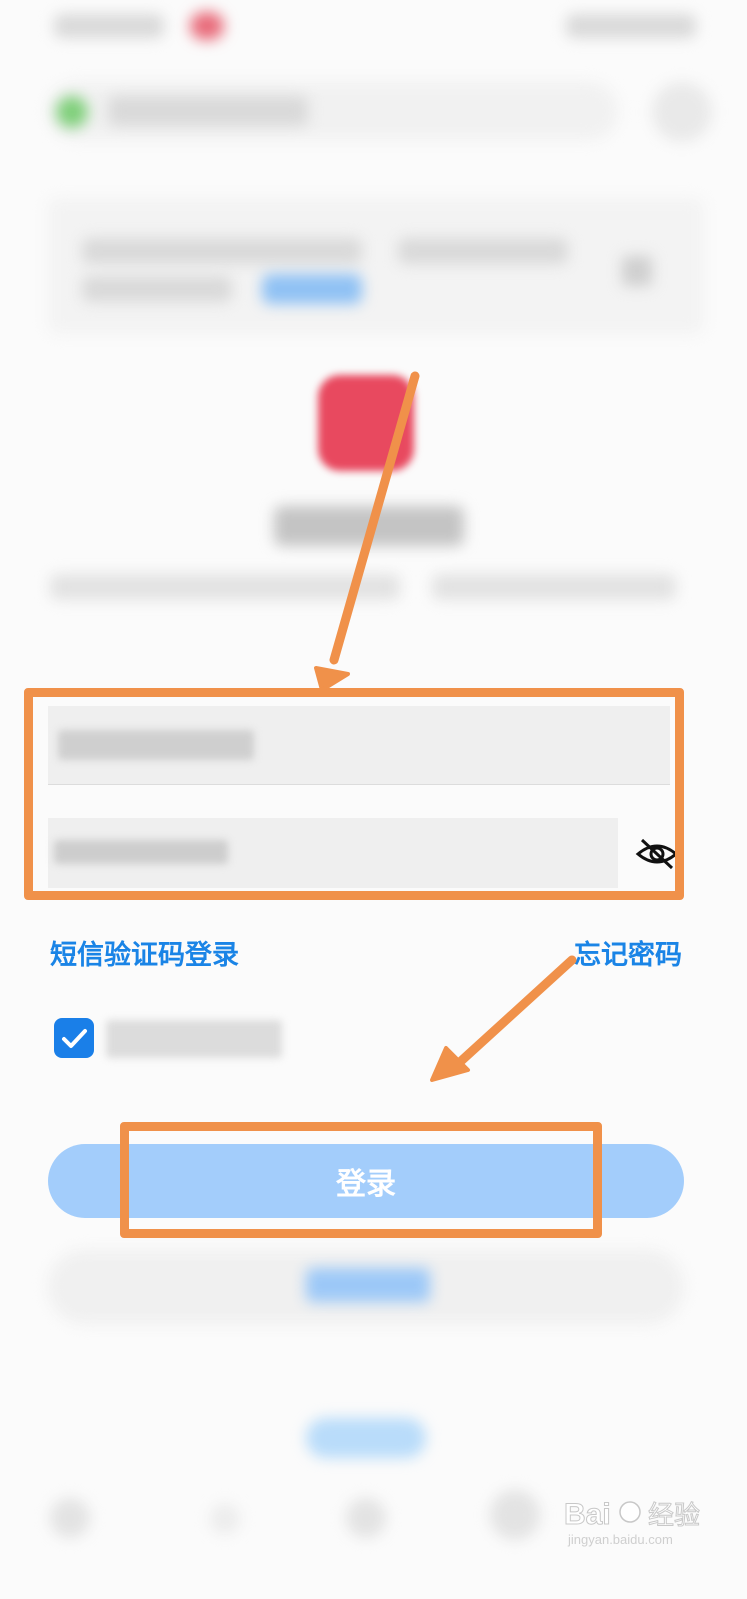 The width and height of the screenshot is (747, 1599). What do you see at coordinates (369, 526) in the screenshot?
I see `app-title` at bounding box center [369, 526].